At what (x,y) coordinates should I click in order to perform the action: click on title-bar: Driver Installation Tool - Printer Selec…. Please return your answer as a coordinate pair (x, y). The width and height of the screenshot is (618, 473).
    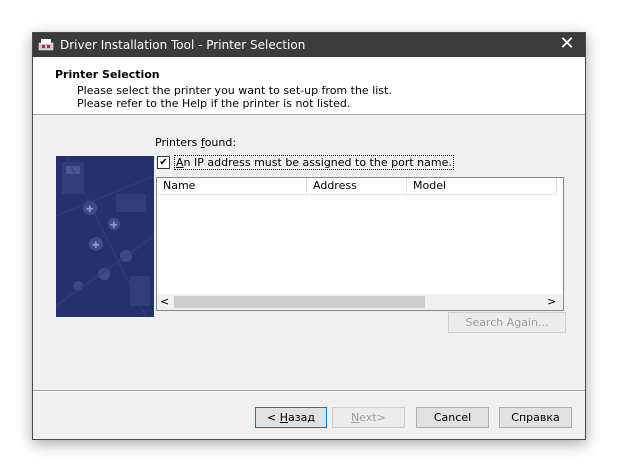
    Looking at the image, I should click on (309, 45).